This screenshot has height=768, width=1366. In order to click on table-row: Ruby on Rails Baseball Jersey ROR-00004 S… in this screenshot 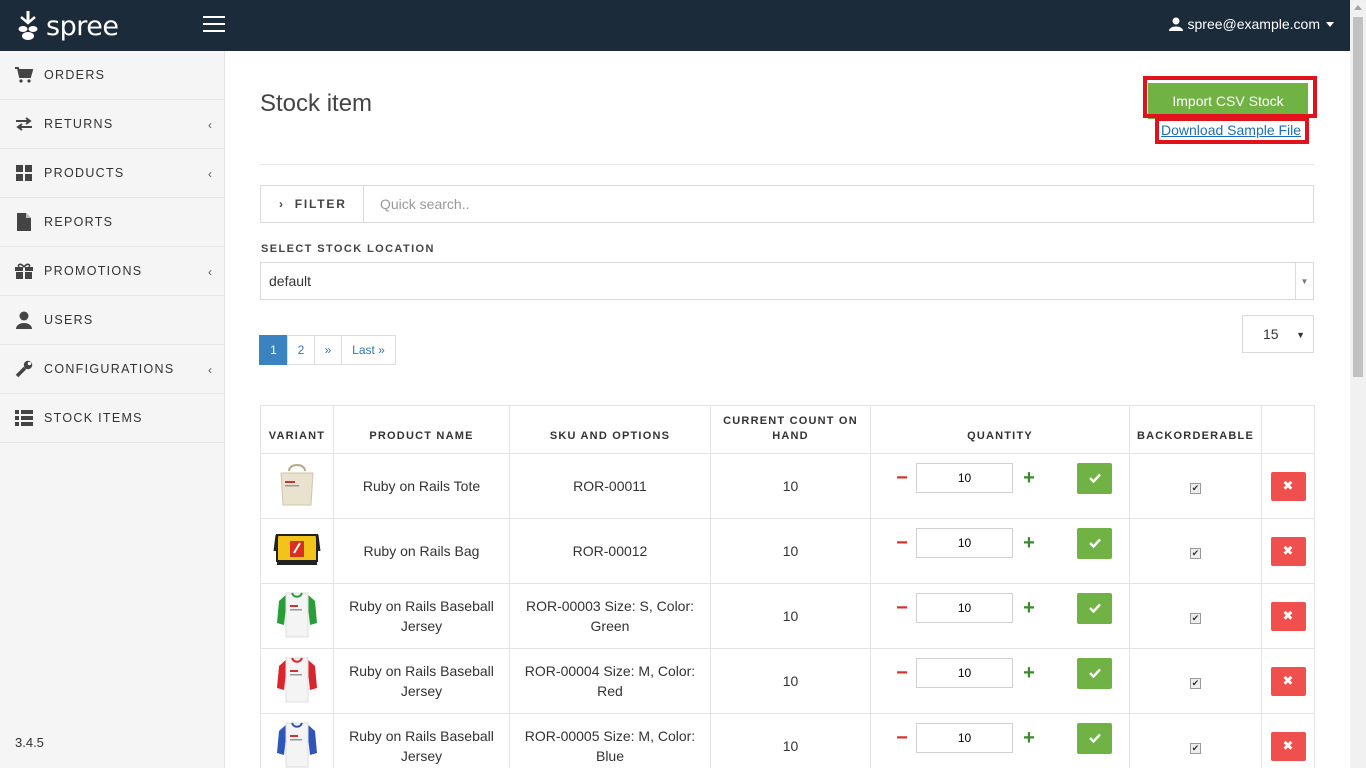, I will do `click(787, 681)`.